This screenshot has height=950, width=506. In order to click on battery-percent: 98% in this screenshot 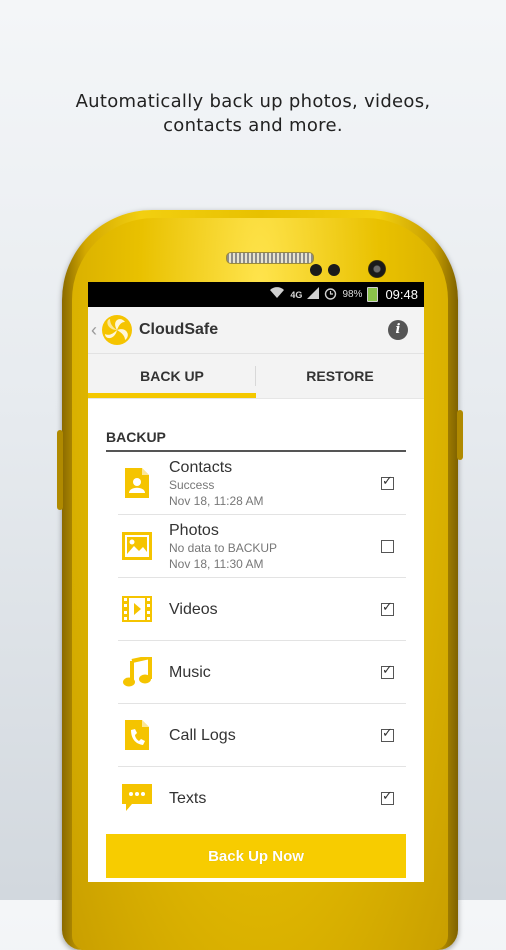, I will do `click(352, 294)`.